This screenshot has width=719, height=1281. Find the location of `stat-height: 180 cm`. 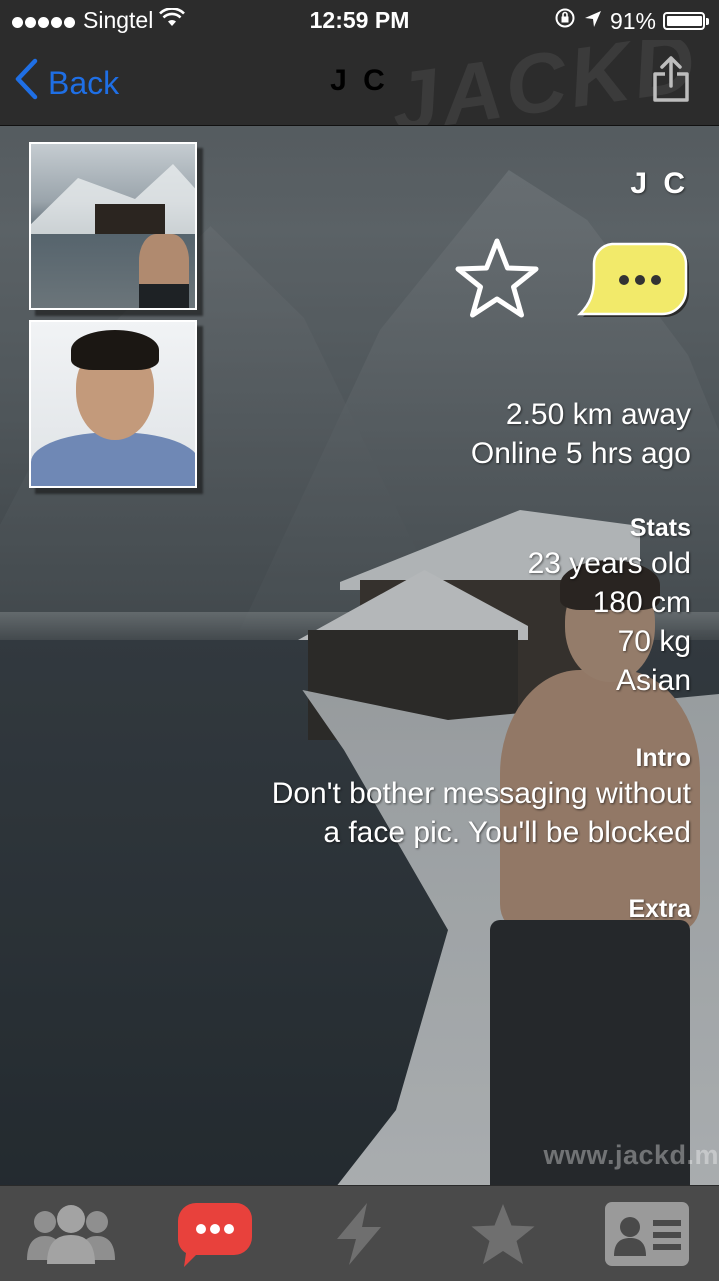

stat-height: 180 cm is located at coordinates (641, 602).